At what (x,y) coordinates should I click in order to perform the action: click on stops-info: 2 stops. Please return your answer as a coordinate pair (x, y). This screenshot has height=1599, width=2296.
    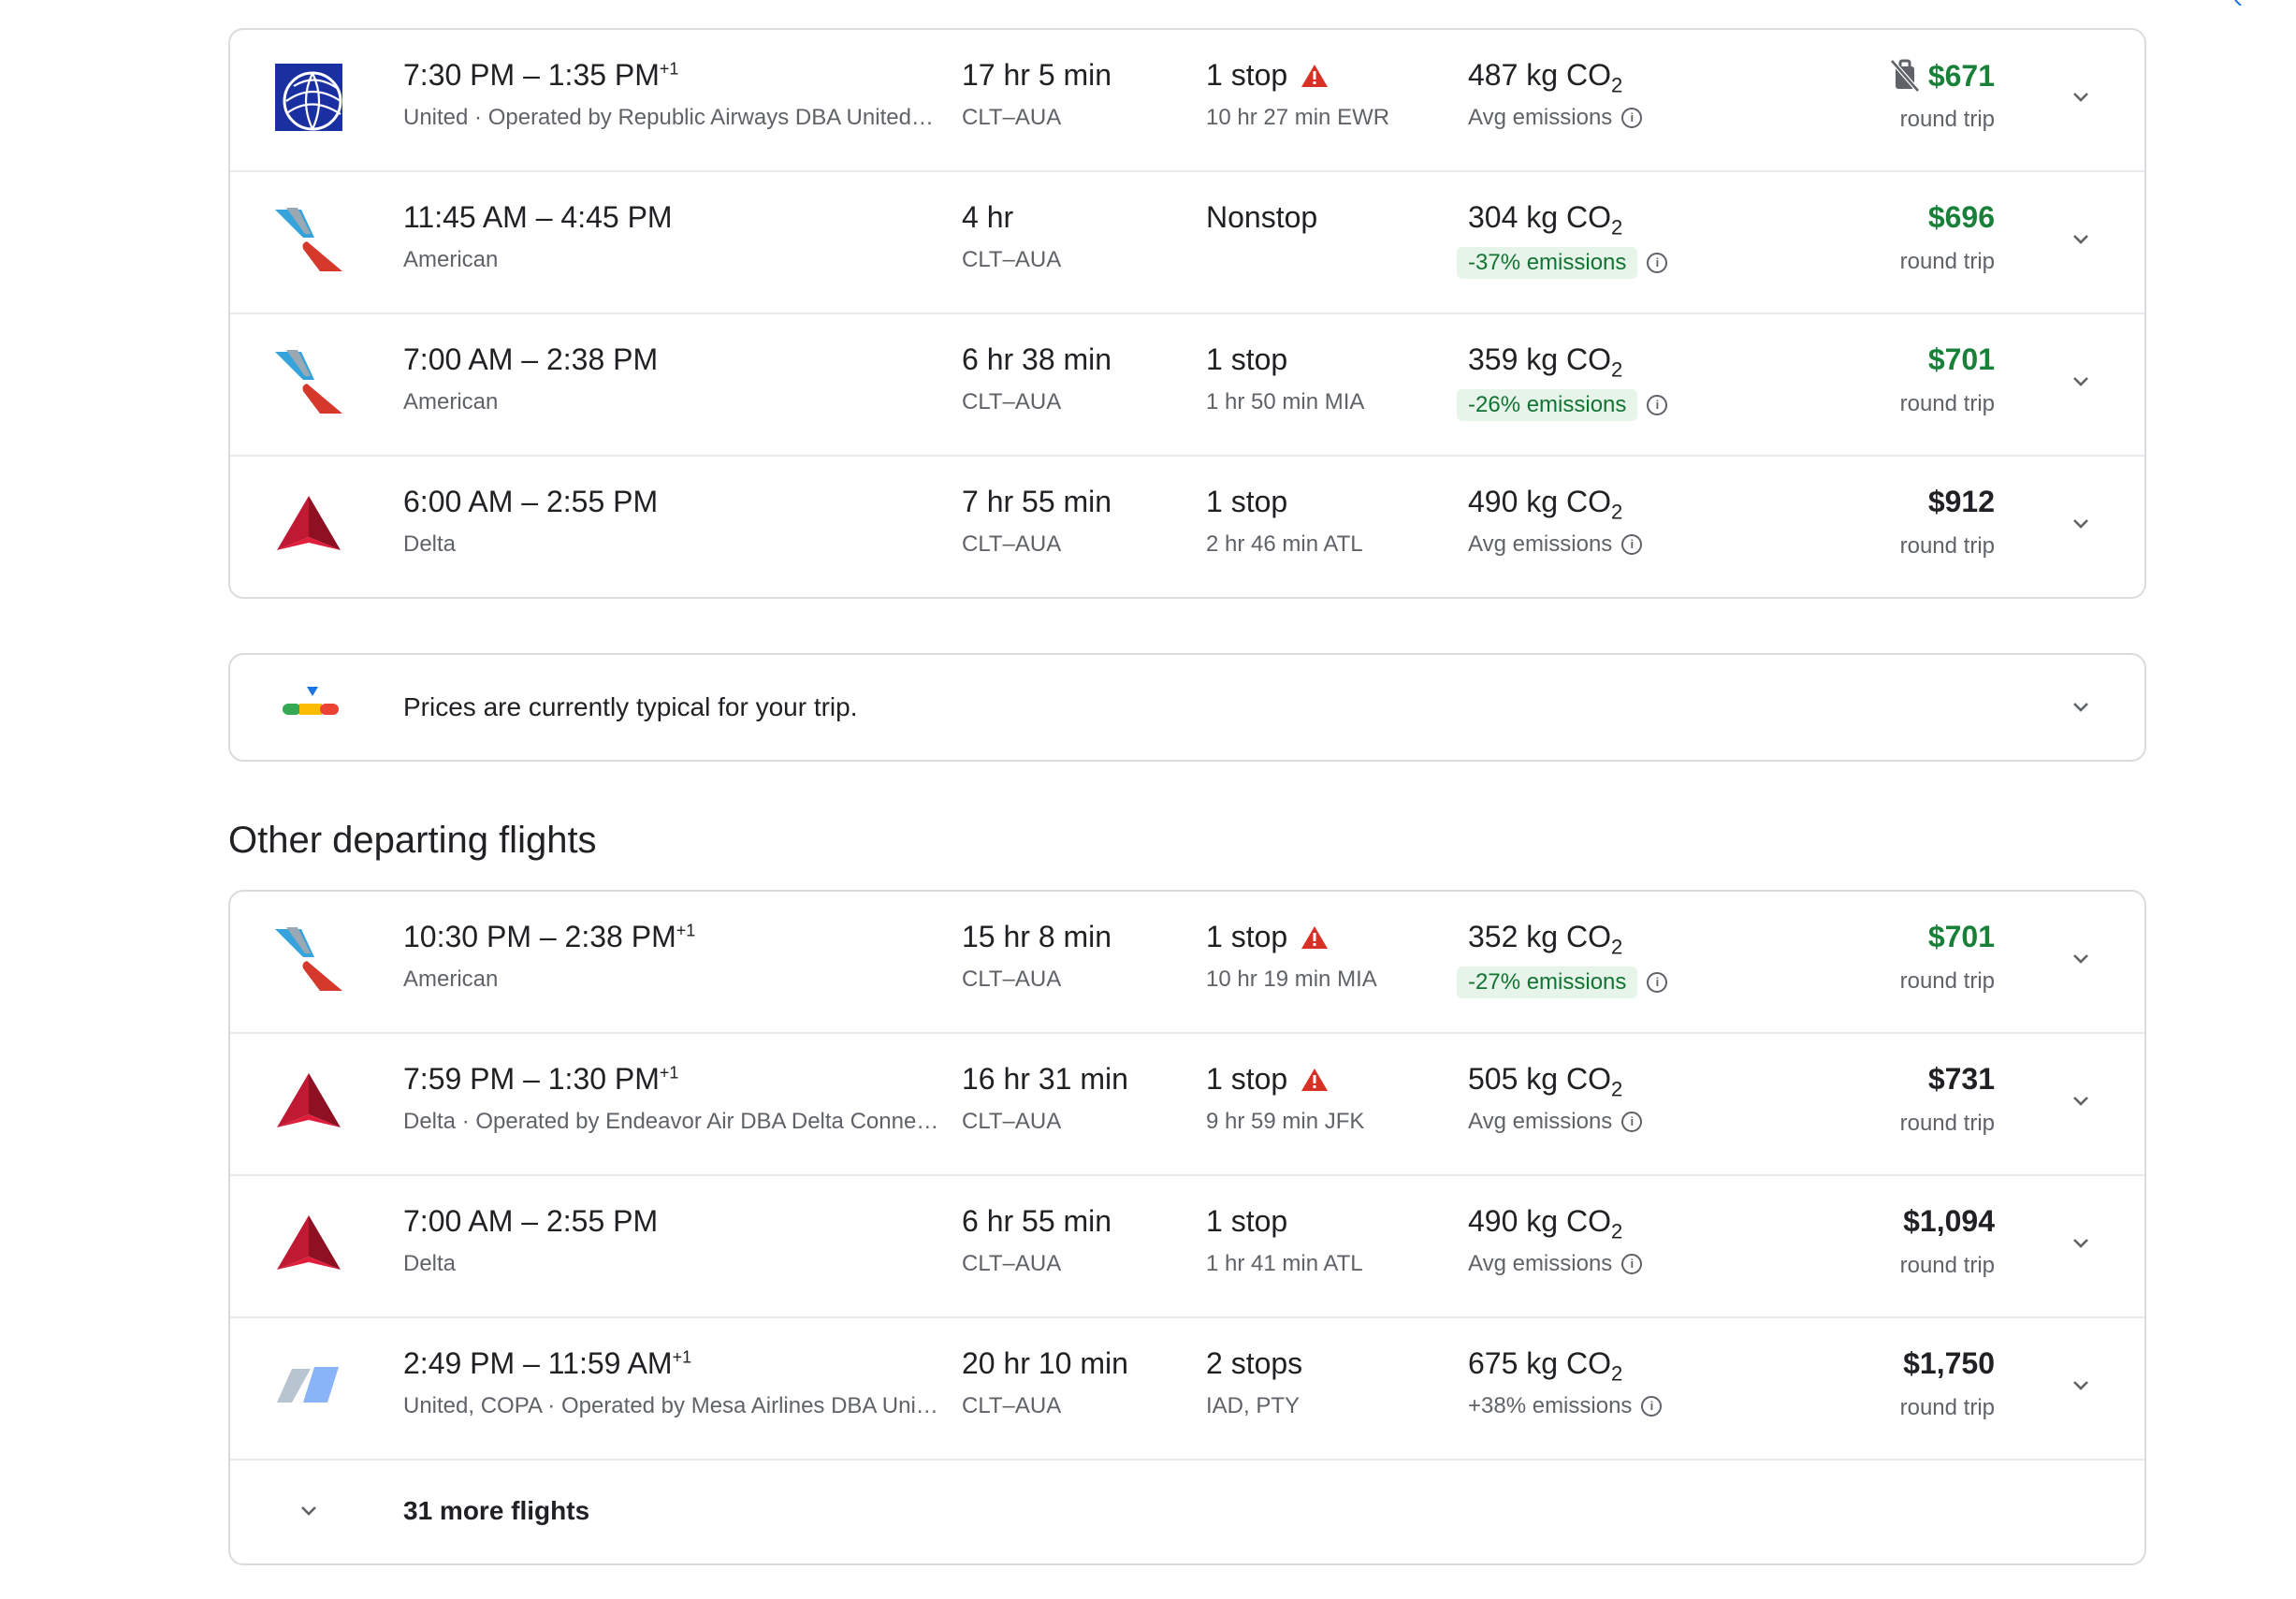
    Looking at the image, I should click on (1254, 1363).